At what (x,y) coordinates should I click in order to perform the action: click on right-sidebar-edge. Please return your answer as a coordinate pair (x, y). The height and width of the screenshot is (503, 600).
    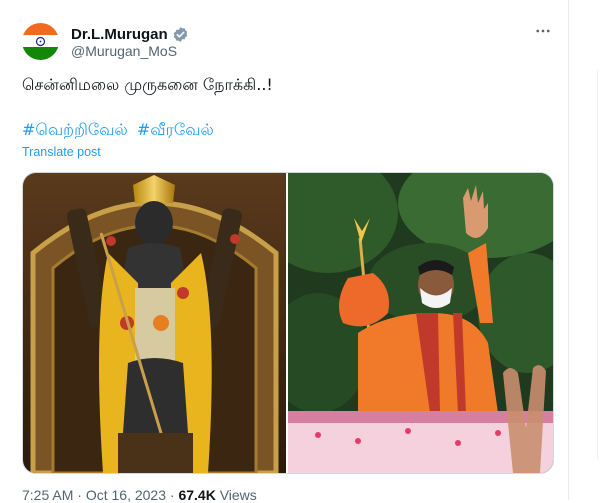
    Looking at the image, I should click on (584, 250).